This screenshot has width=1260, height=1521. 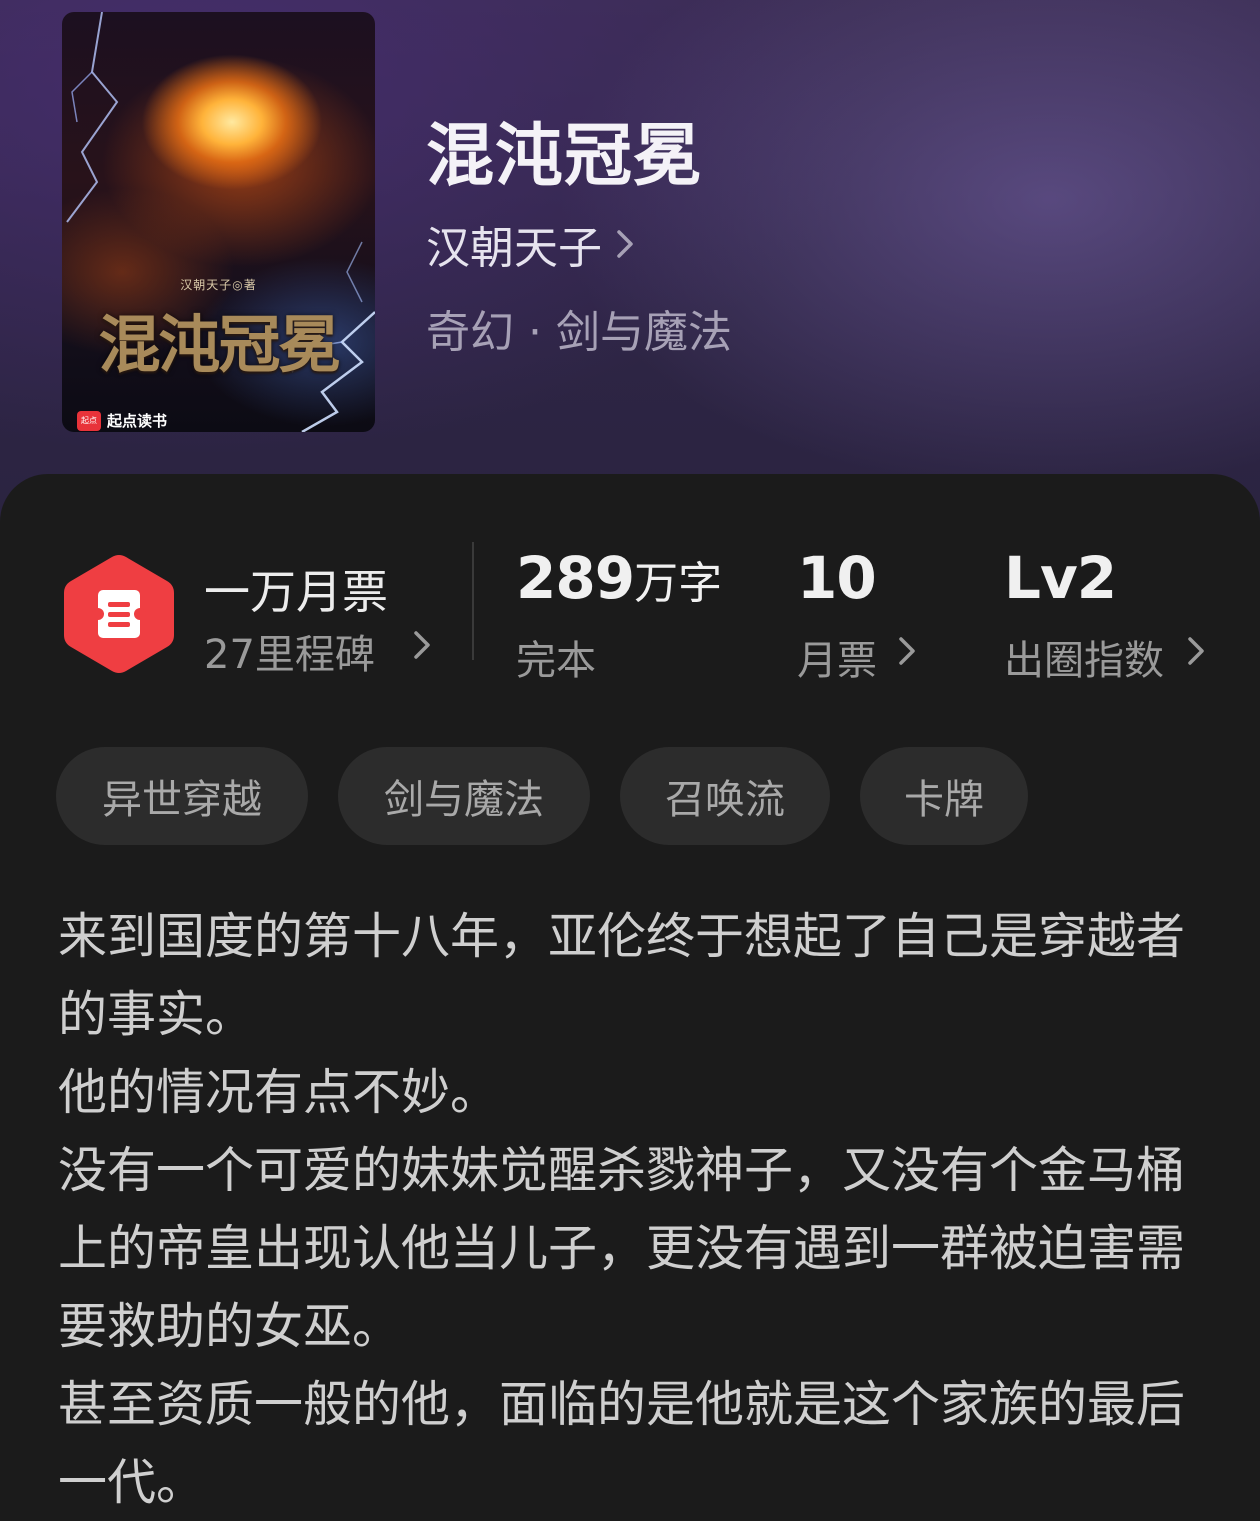 I want to click on tag-chip: 召唤流, so click(x=725, y=796).